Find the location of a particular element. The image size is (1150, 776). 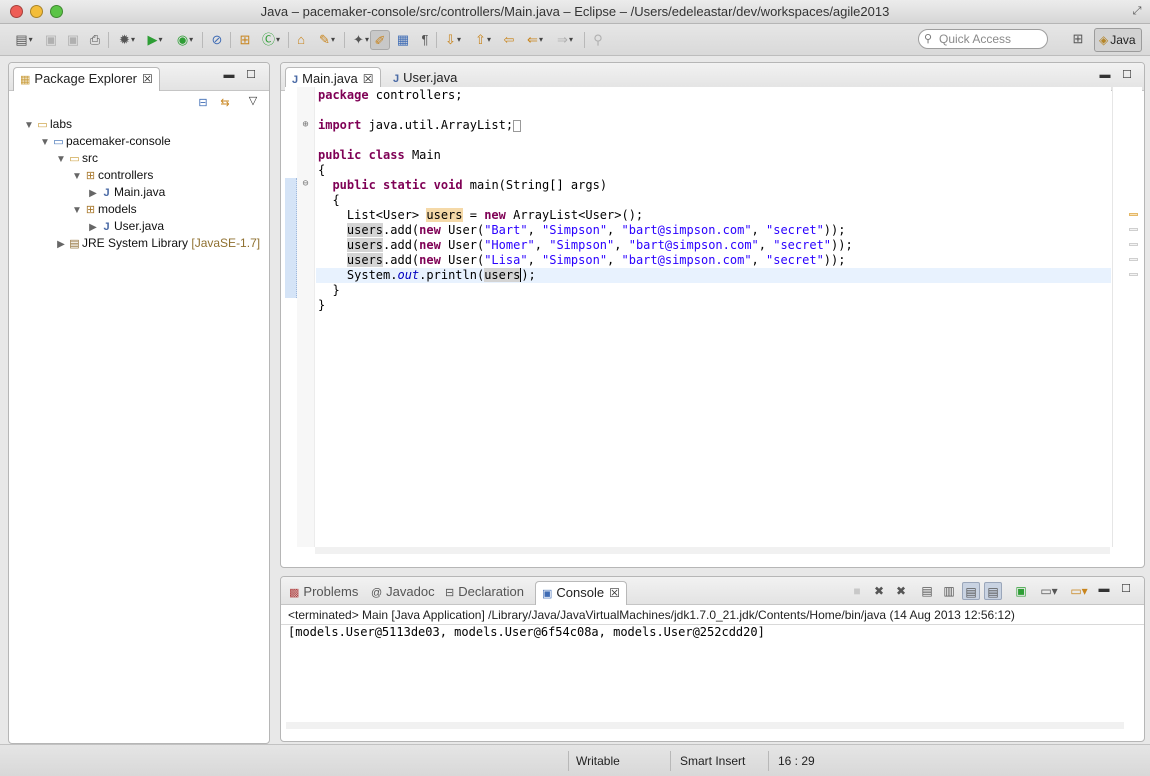

tree-item-user-java: ▶ J User.java is located at coordinates (125, 226).